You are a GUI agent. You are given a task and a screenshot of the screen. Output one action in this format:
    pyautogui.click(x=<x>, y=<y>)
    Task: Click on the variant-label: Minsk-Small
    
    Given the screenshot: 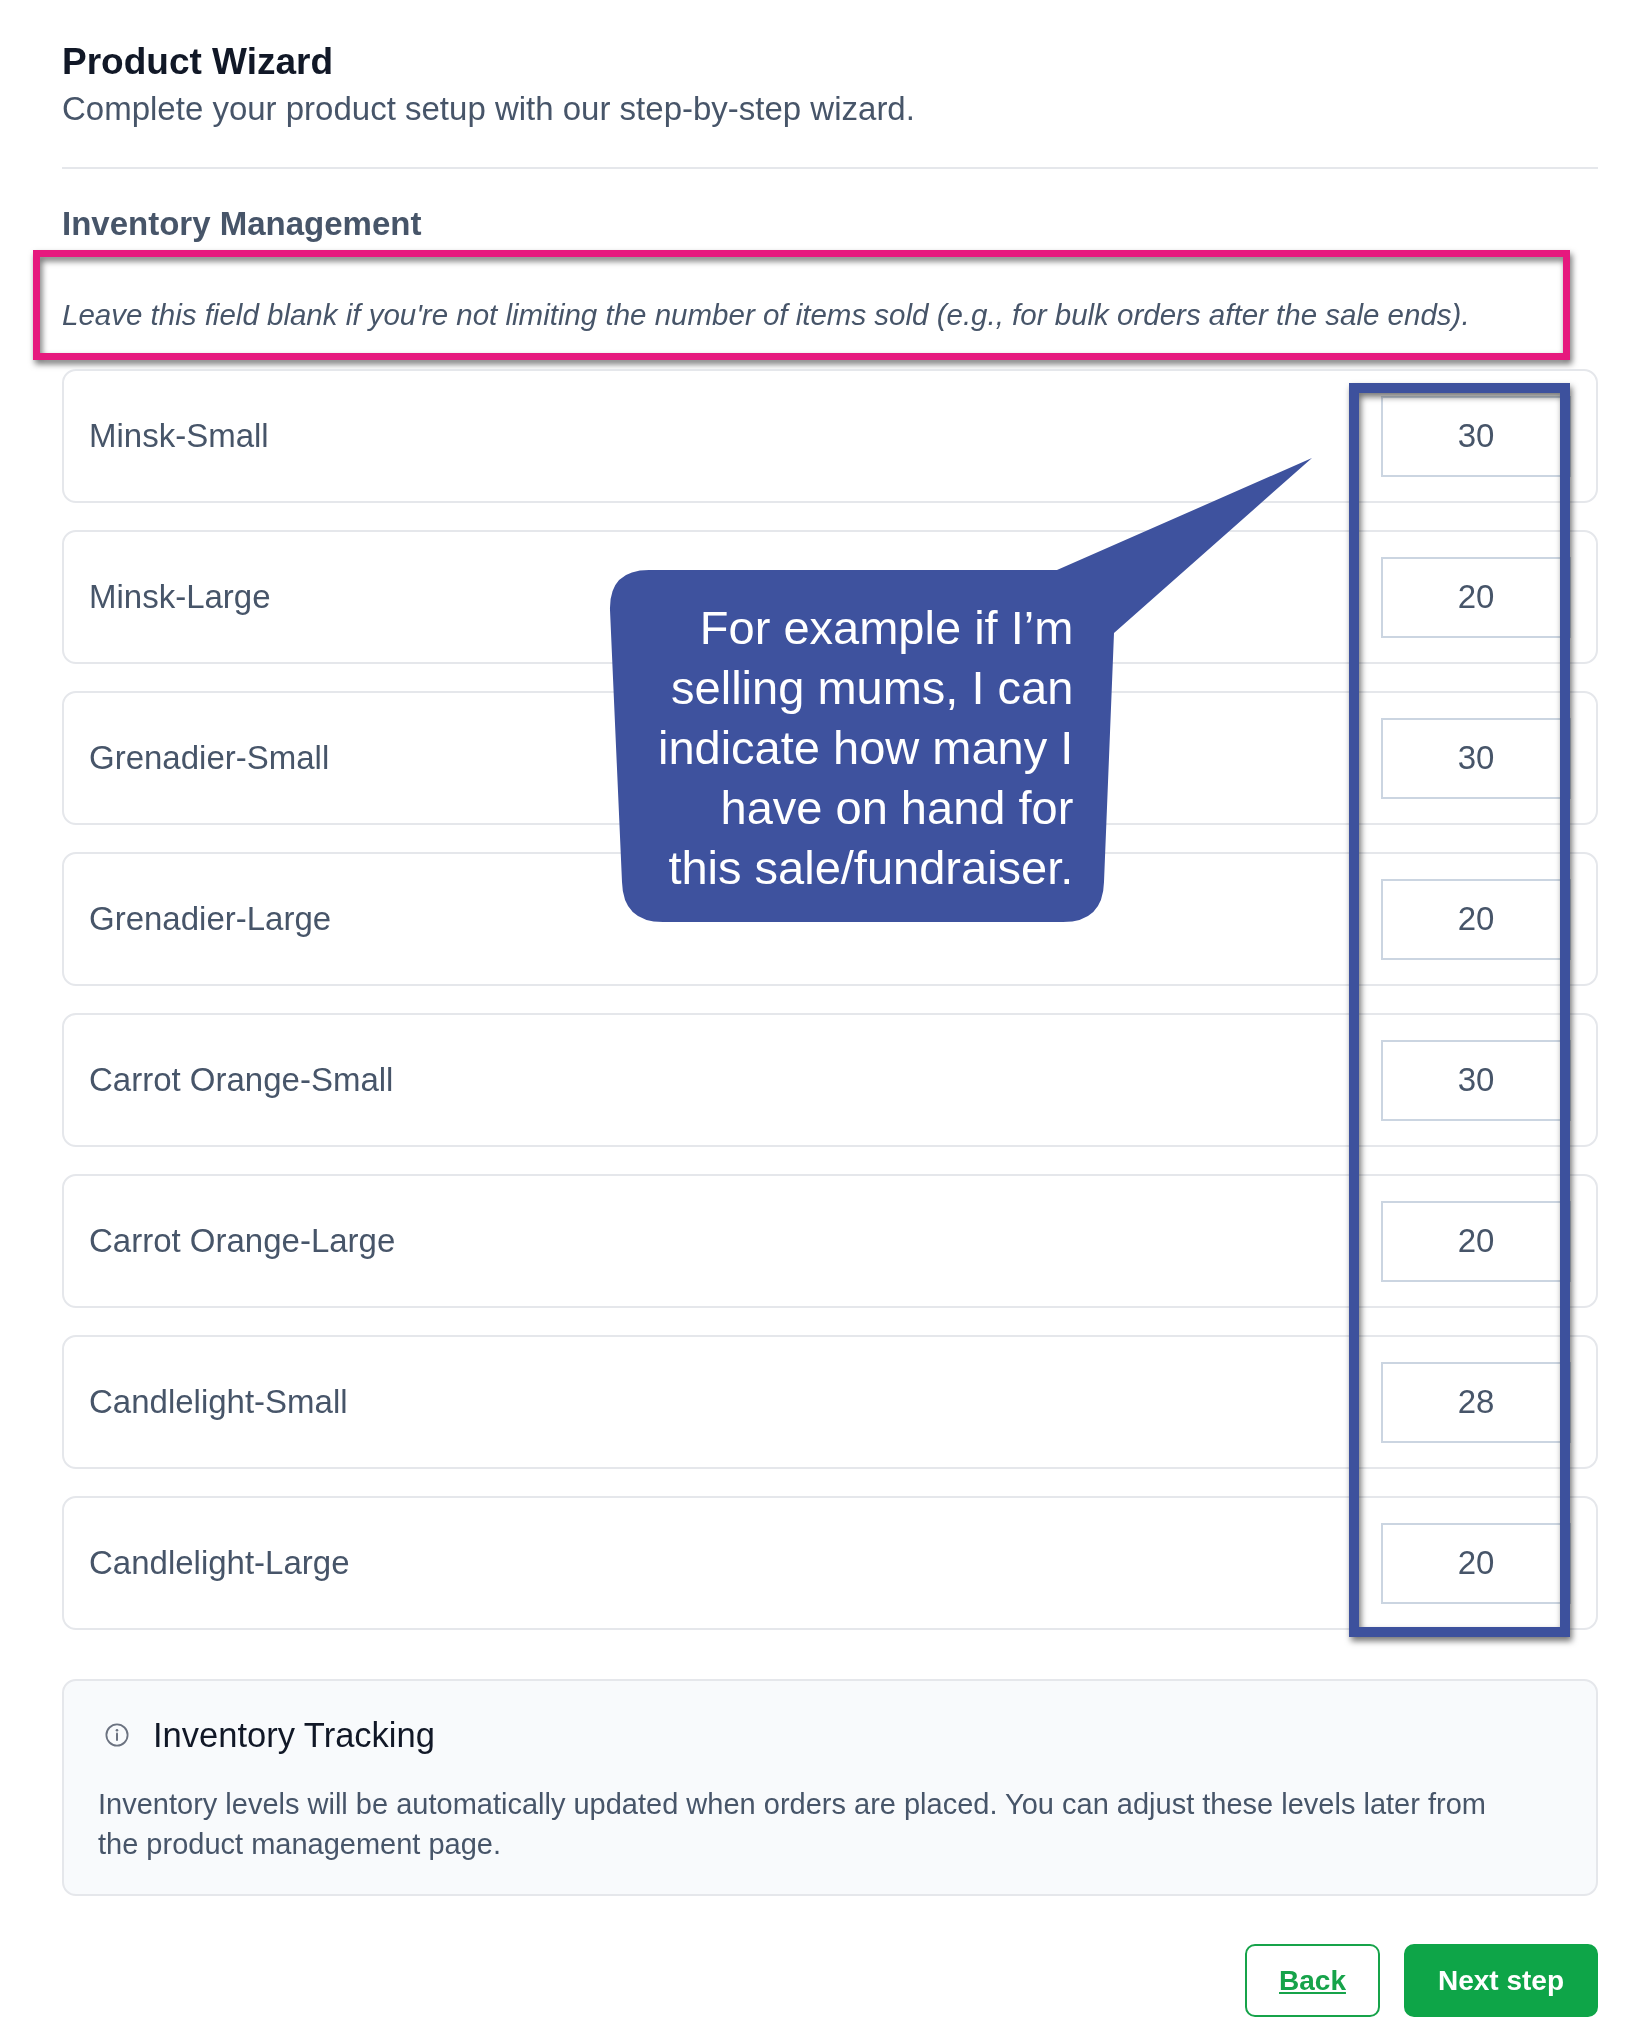 What is the action you would take?
    pyautogui.click(x=179, y=436)
    